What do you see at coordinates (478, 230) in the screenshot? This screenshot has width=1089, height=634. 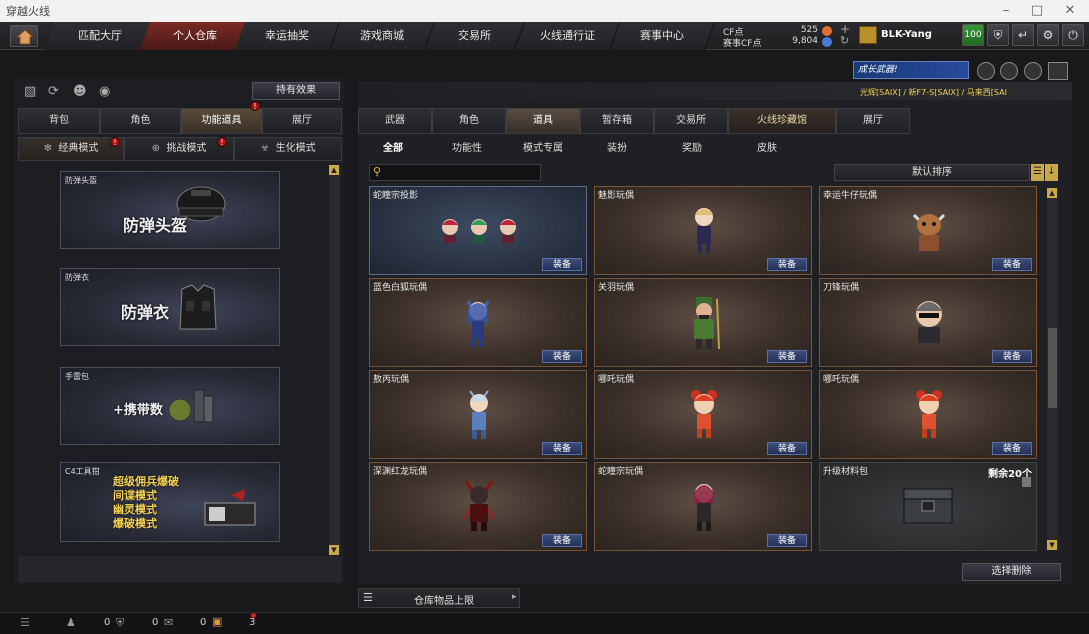 I see `item-card: 蛇瞳宗投影 装备` at bounding box center [478, 230].